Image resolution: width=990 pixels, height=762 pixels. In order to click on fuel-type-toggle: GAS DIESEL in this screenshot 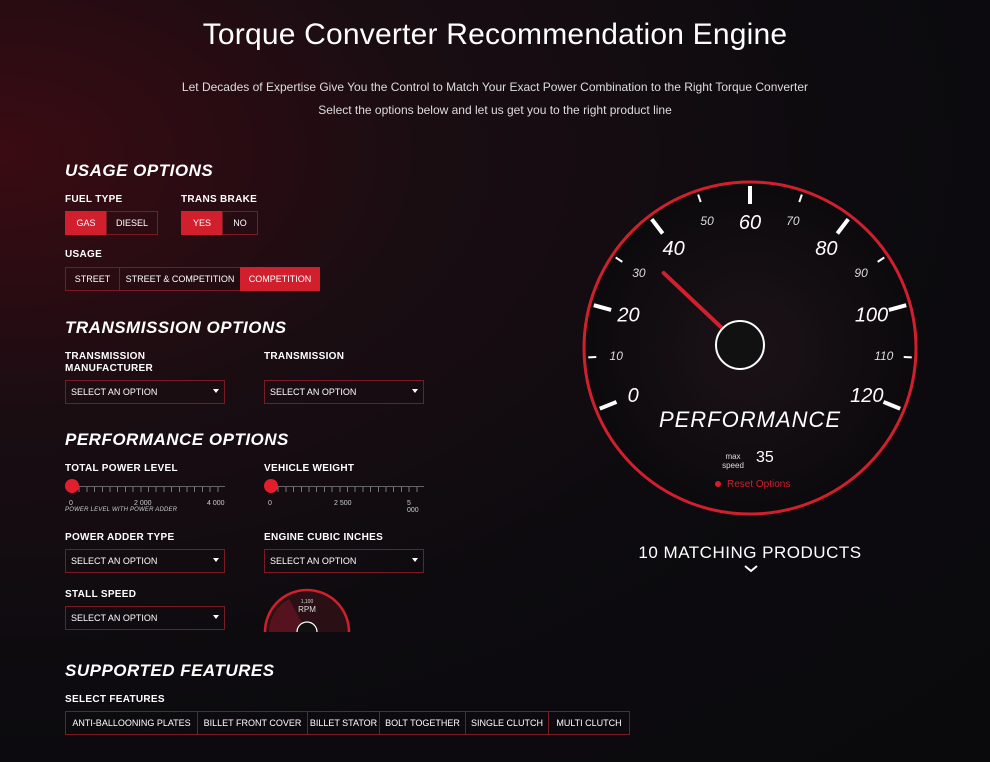, I will do `click(111, 223)`.